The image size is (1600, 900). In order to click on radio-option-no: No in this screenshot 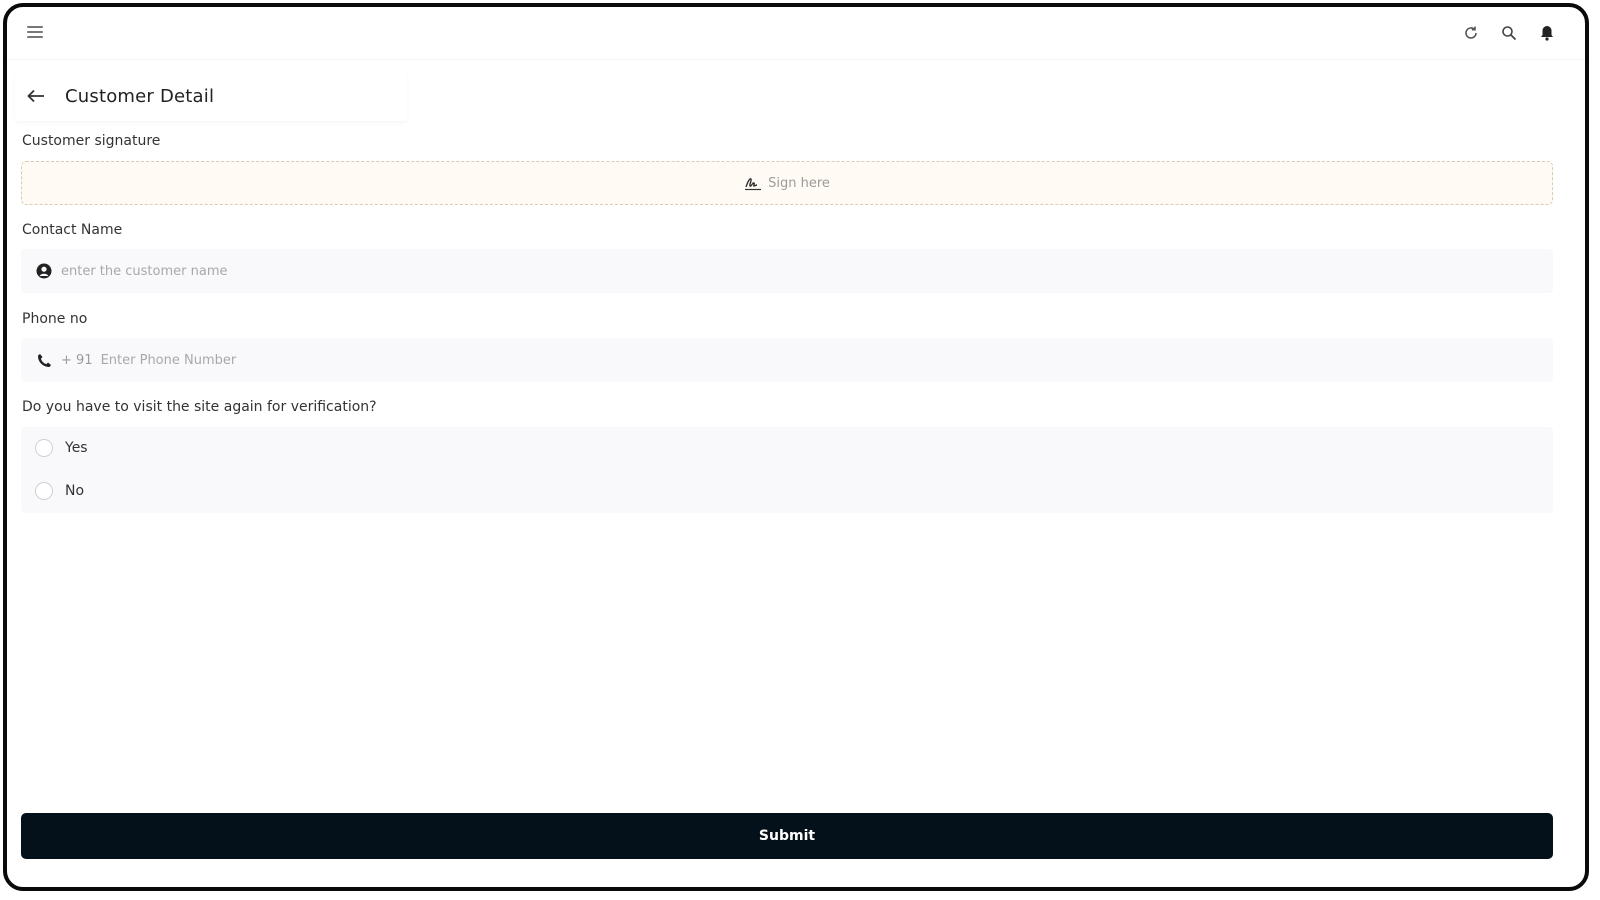, I will do `click(59, 491)`.